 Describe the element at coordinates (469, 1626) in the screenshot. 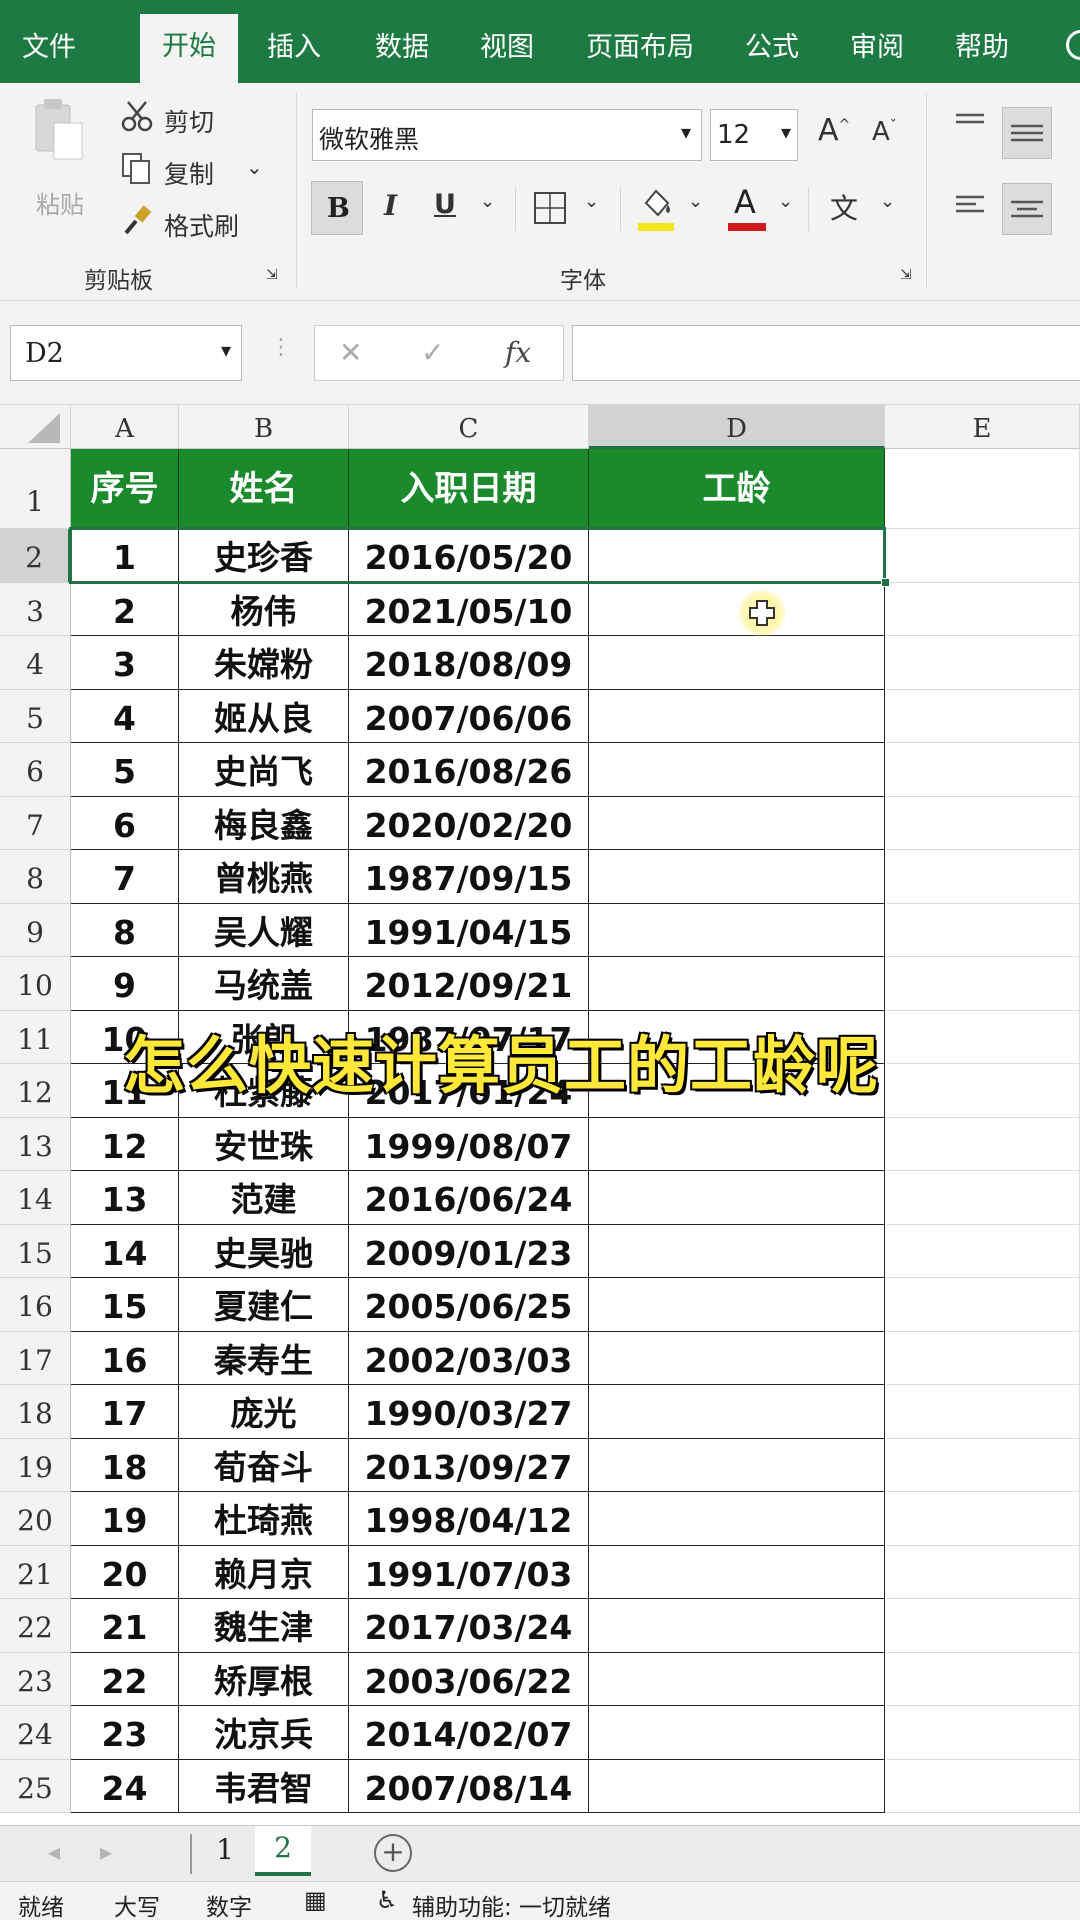

I see `table-cell: 2017/03/24` at that location.